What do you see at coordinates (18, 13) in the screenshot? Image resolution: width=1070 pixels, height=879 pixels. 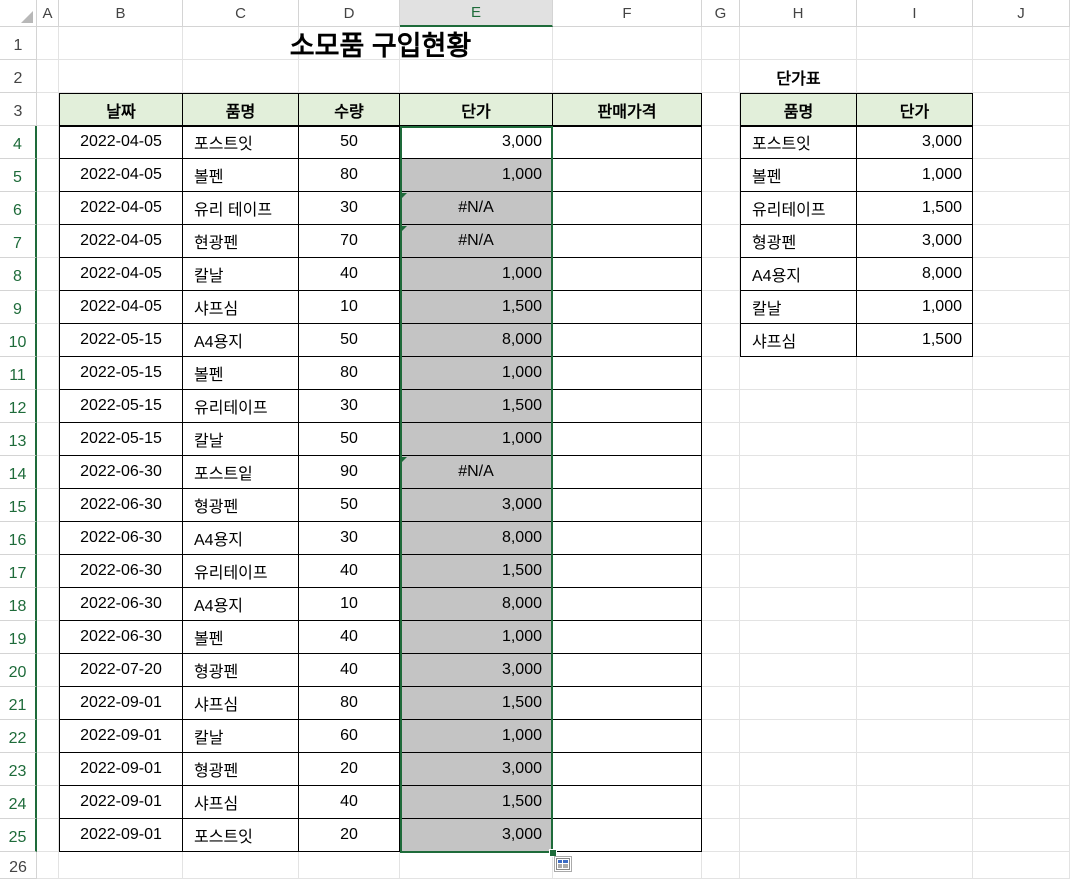 I see `select-all-button` at bounding box center [18, 13].